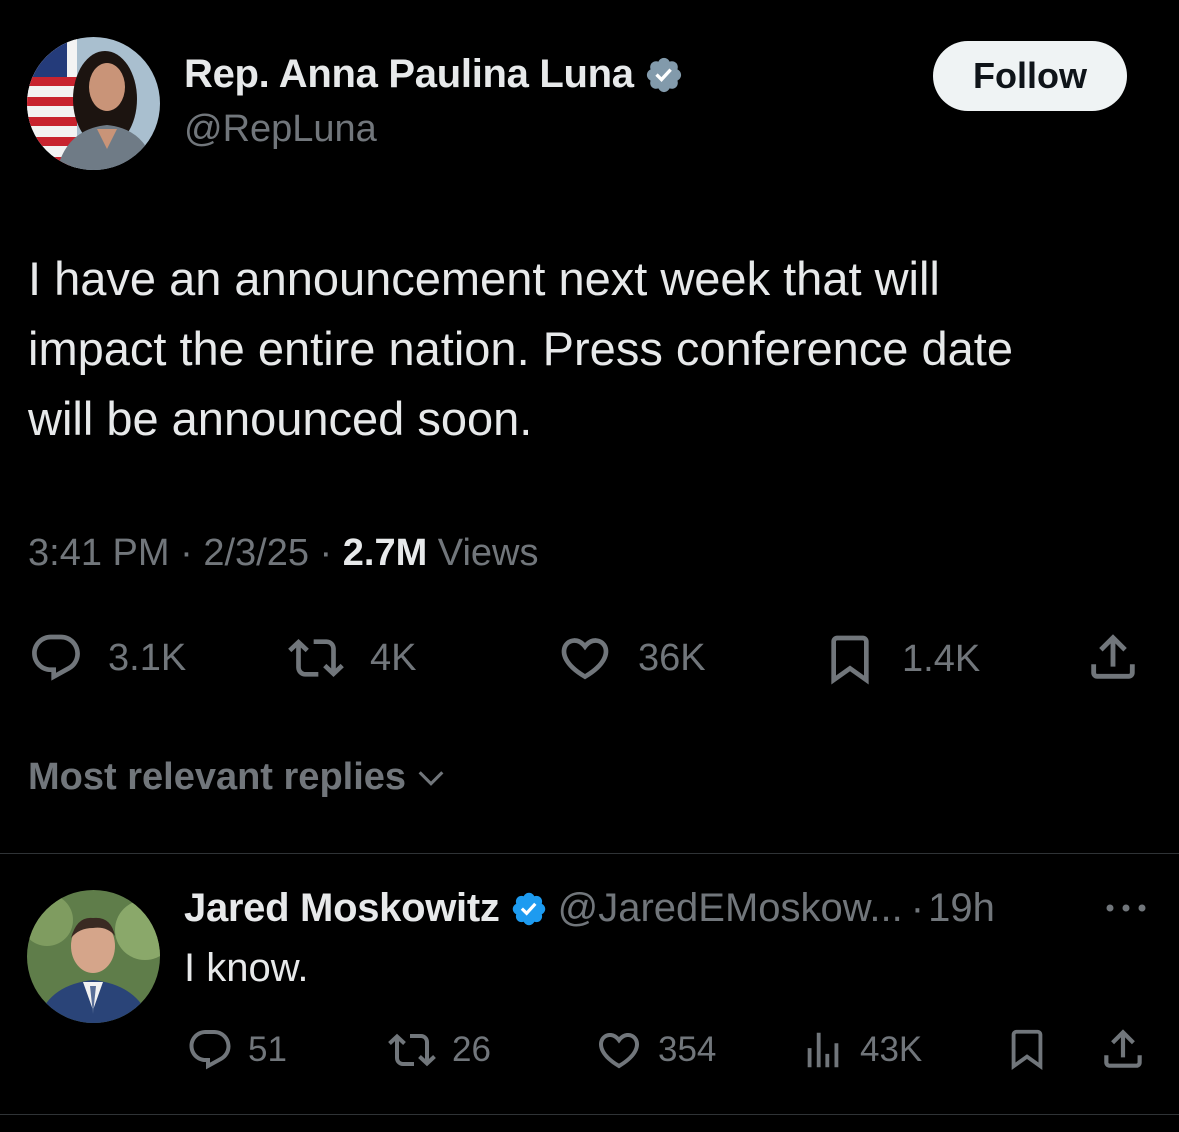 Image resolution: width=1179 pixels, height=1132 pixels. Describe the element at coordinates (342, 908) in the screenshot. I see `reply-author-name: Jared Moskowitz` at that location.